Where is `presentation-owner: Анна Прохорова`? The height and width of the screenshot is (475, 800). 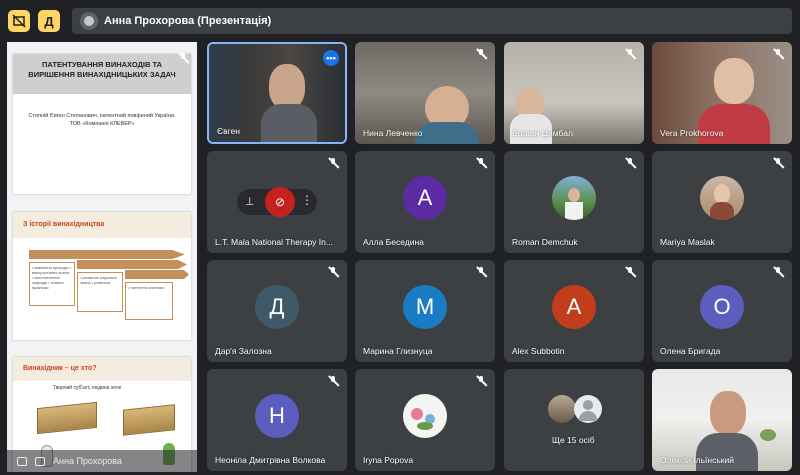
presentation-owner: Анна Прохорова is located at coordinates (87, 461).